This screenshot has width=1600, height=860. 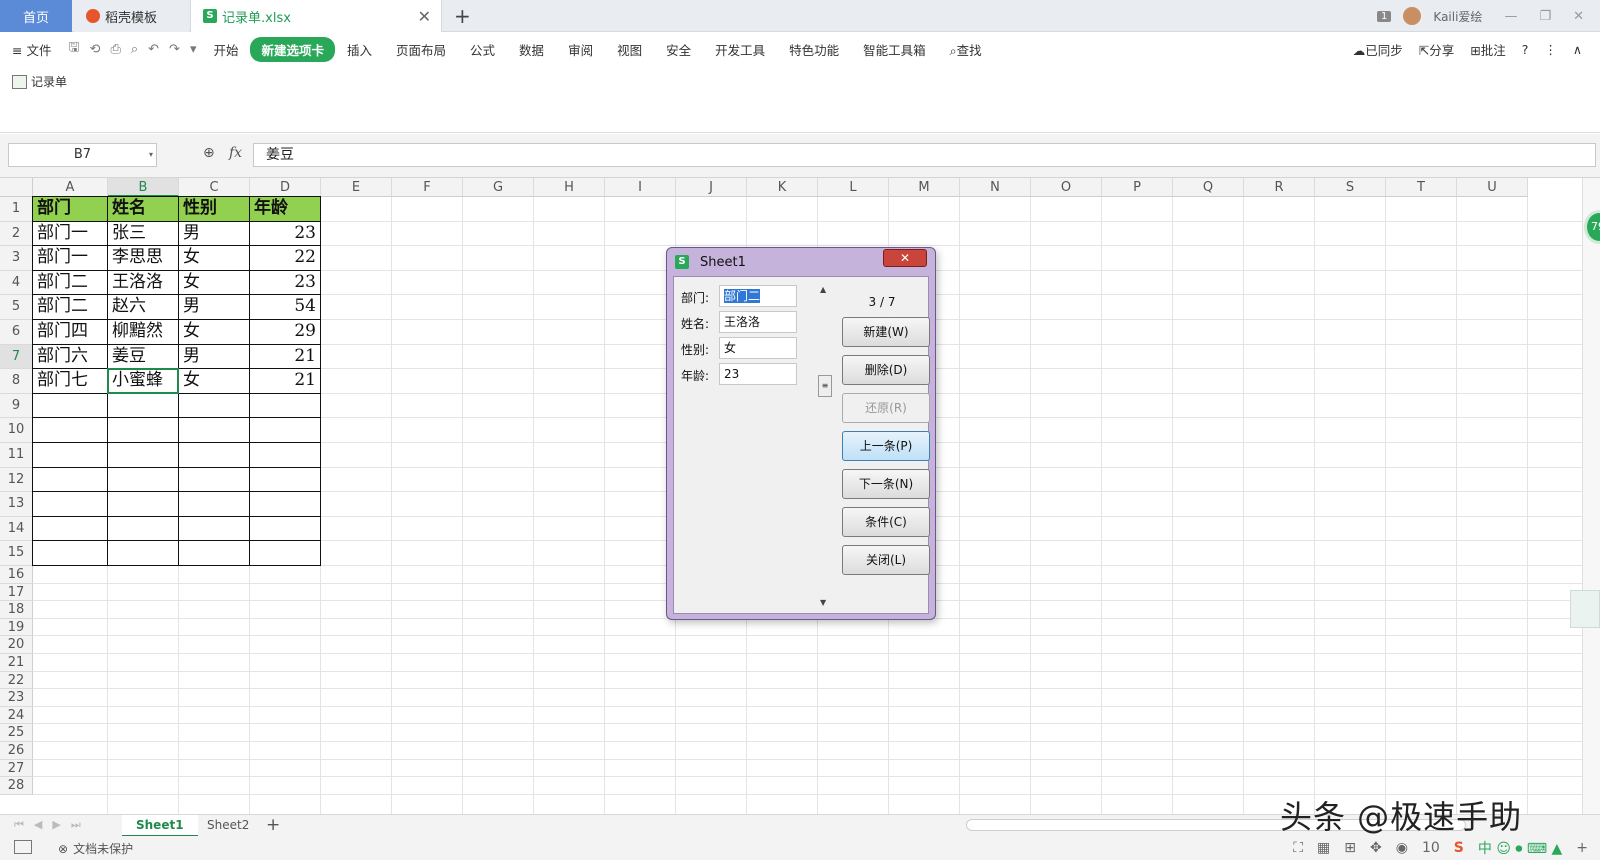 I want to click on column-header: L, so click(x=853, y=187).